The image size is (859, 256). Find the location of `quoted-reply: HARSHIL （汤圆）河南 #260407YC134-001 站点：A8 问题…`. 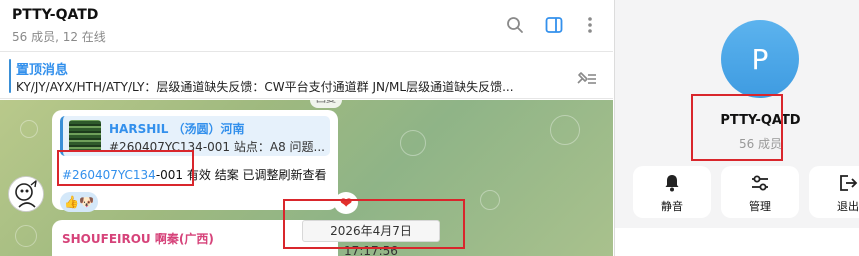

quoted-reply: HARSHIL （汤圆）河南 #260407YC134-001 站点：A8 问题… is located at coordinates (195, 136).